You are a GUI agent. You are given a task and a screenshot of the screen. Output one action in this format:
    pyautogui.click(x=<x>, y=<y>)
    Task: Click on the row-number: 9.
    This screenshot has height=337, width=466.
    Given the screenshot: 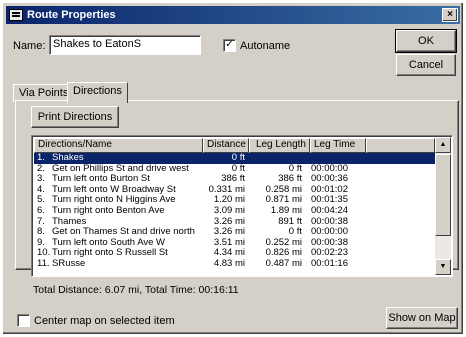 What is the action you would take?
    pyautogui.click(x=41, y=242)
    